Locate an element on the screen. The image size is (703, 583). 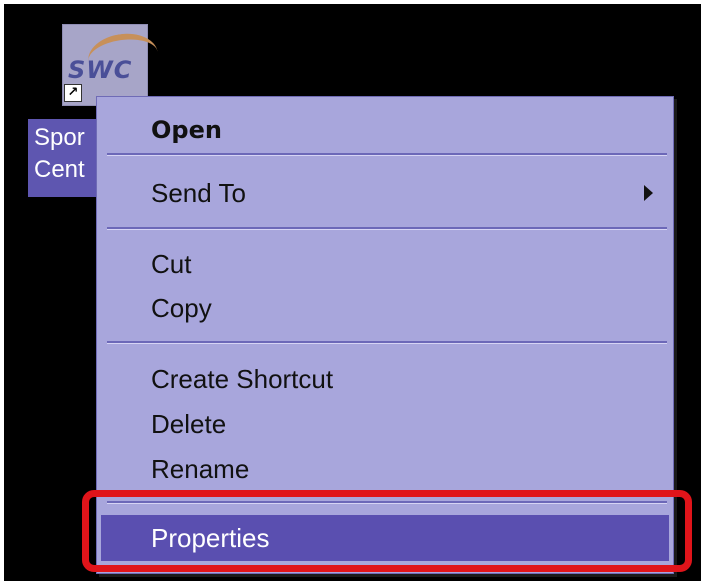
menu-item-cut: Cut is located at coordinates (385, 264).